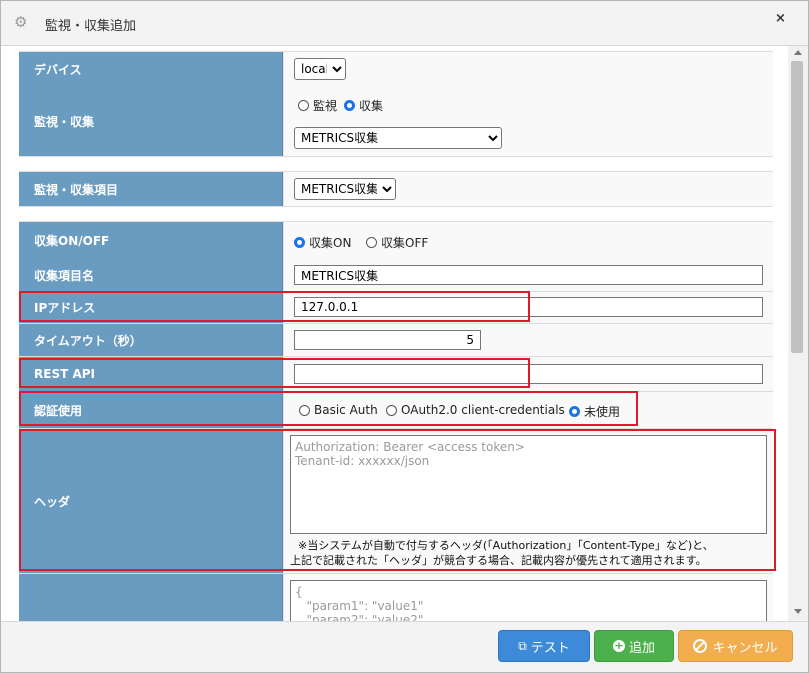 The height and width of the screenshot is (673, 809). What do you see at coordinates (299, 242) in the screenshot?
I see `radio-collect-on-dot` at bounding box center [299, 242].